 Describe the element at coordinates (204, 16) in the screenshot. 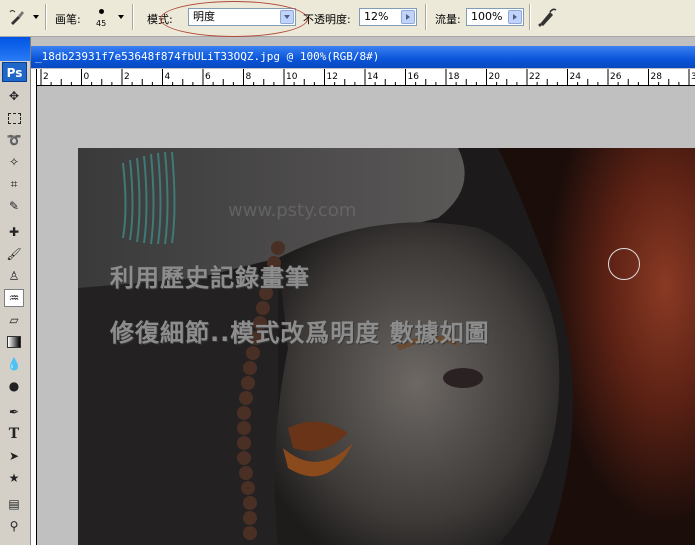

I see `mode-select-value: 明度` at that location.